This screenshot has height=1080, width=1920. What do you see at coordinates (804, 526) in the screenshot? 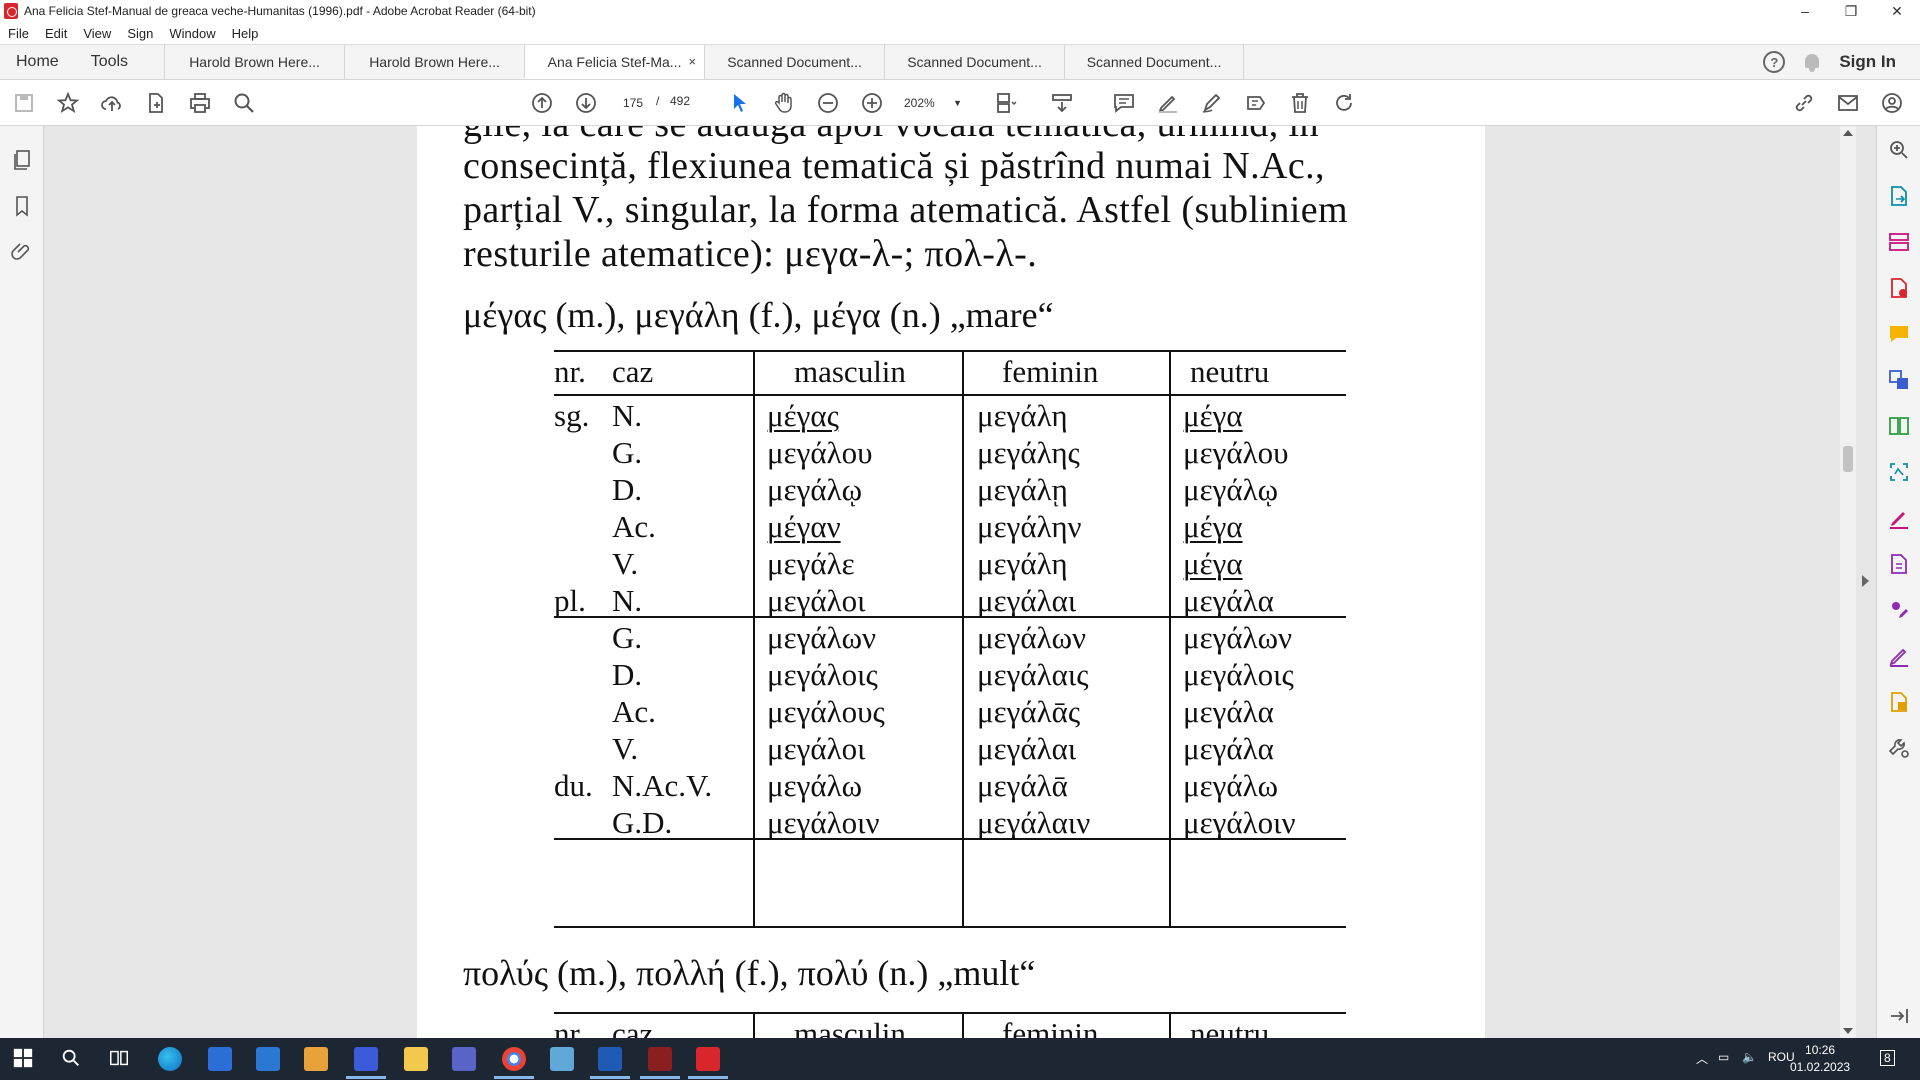
I see `masculine-form-cell: μέγαν` at bounding box center [804, 526].